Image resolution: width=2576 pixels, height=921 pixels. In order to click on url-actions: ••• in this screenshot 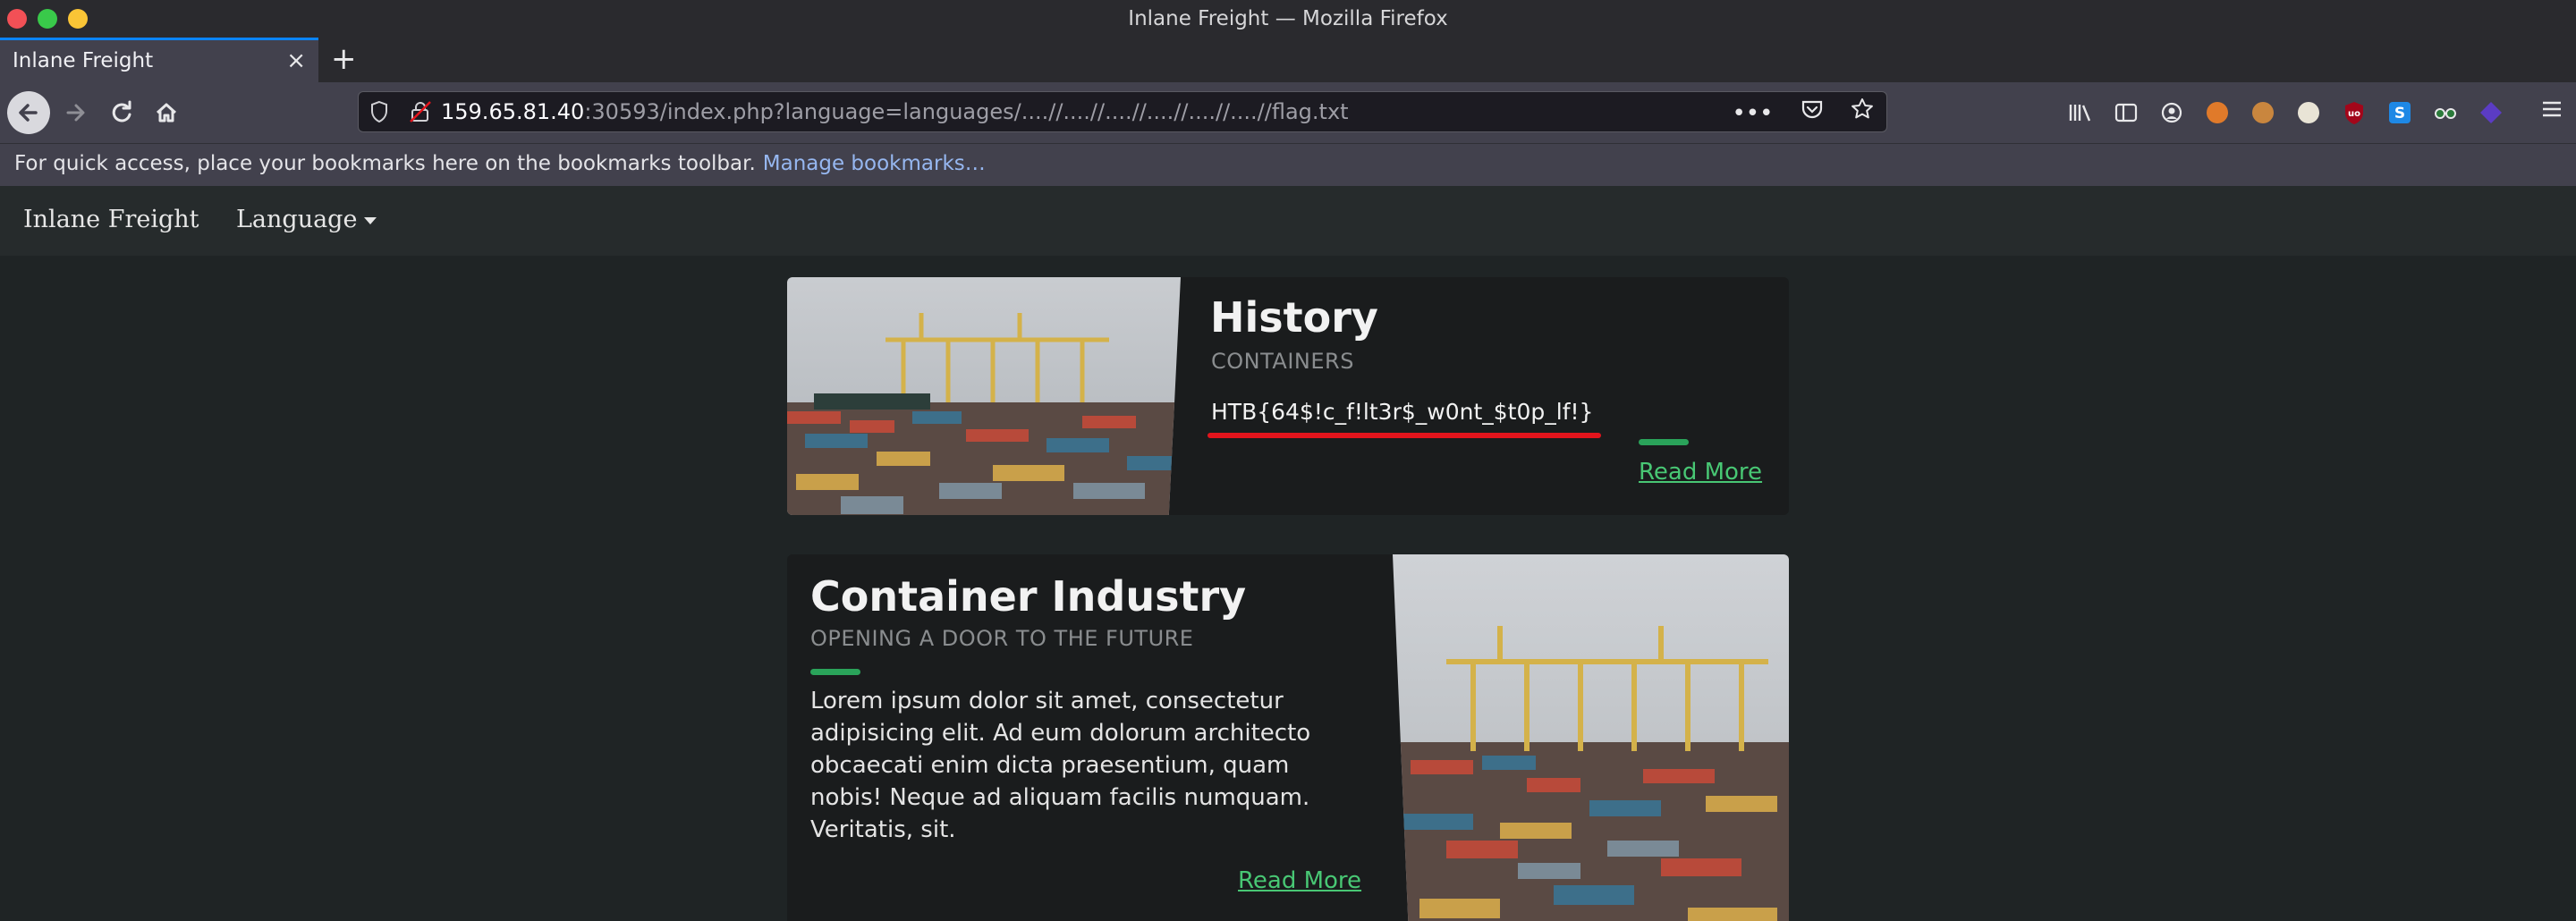, I will do `click(1793, 112)`.